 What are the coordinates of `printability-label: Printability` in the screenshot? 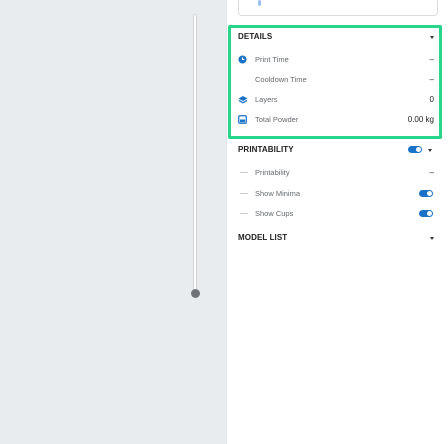 It's located at (272, 172).